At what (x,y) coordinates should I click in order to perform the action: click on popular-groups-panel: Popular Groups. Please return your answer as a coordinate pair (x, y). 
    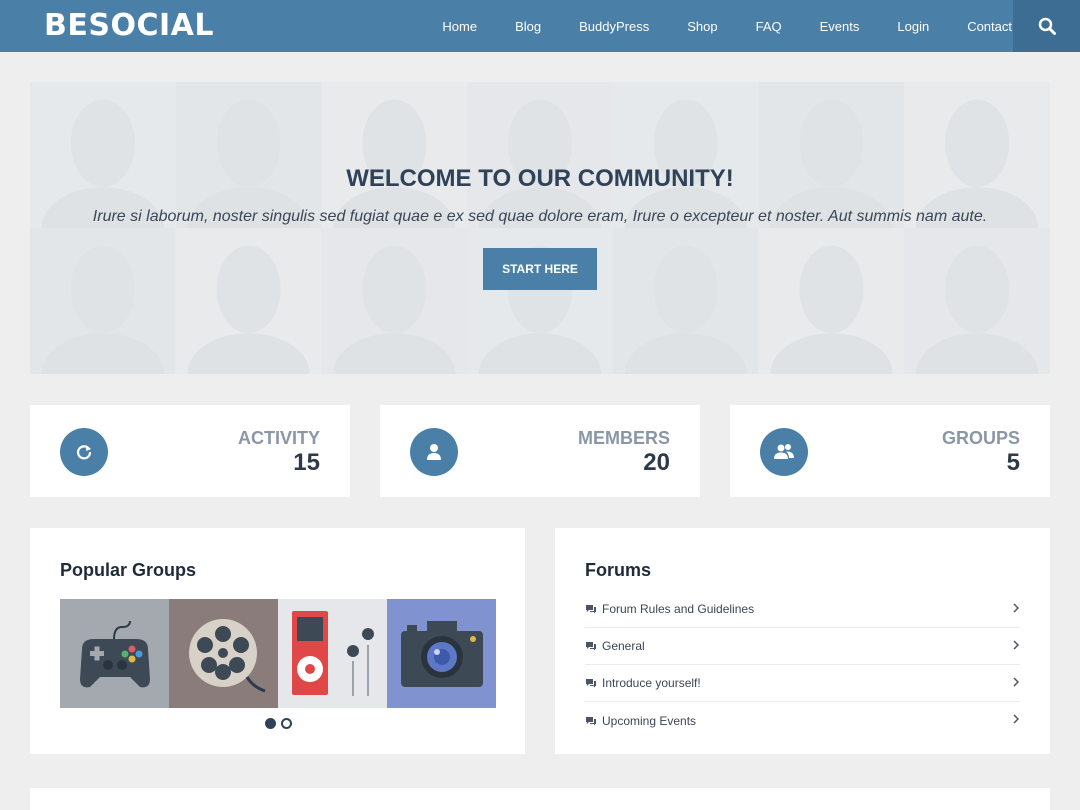
    Looking at the image, I should click on (277, 641).